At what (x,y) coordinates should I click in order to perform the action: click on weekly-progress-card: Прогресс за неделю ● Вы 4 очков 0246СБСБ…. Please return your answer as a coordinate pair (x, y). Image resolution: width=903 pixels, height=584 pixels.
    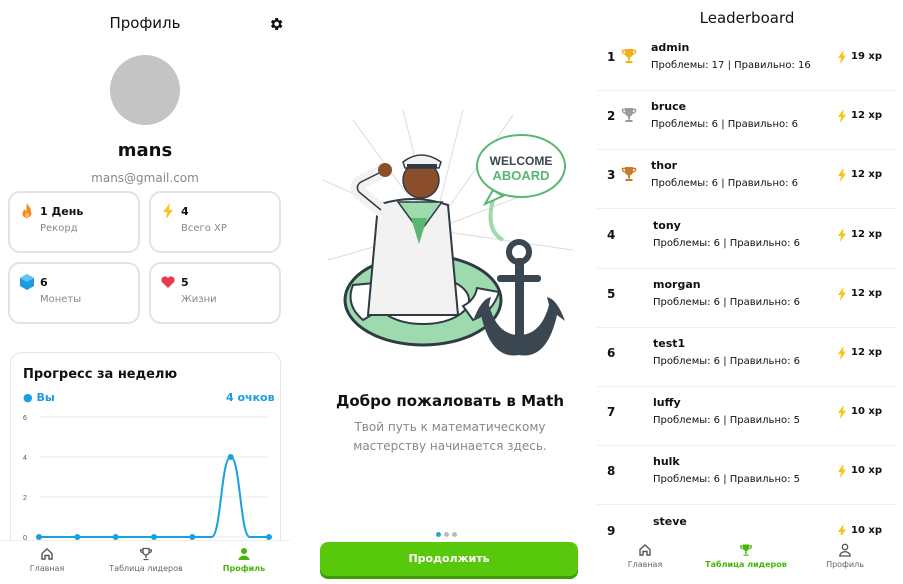
    Looking at the image, I should click on (145, 452).